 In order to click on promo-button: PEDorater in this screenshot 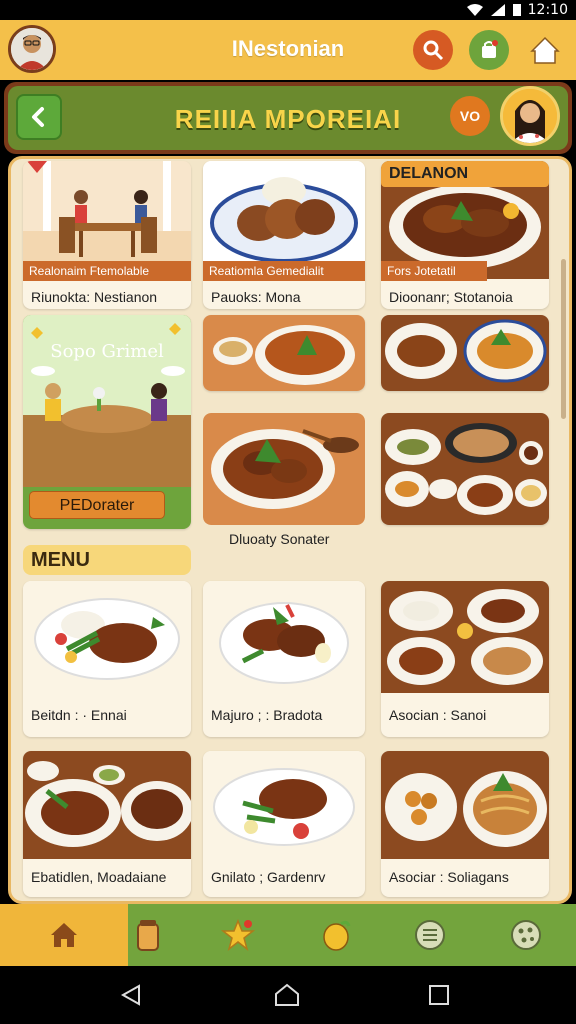, I will do `click(97, 505)`.